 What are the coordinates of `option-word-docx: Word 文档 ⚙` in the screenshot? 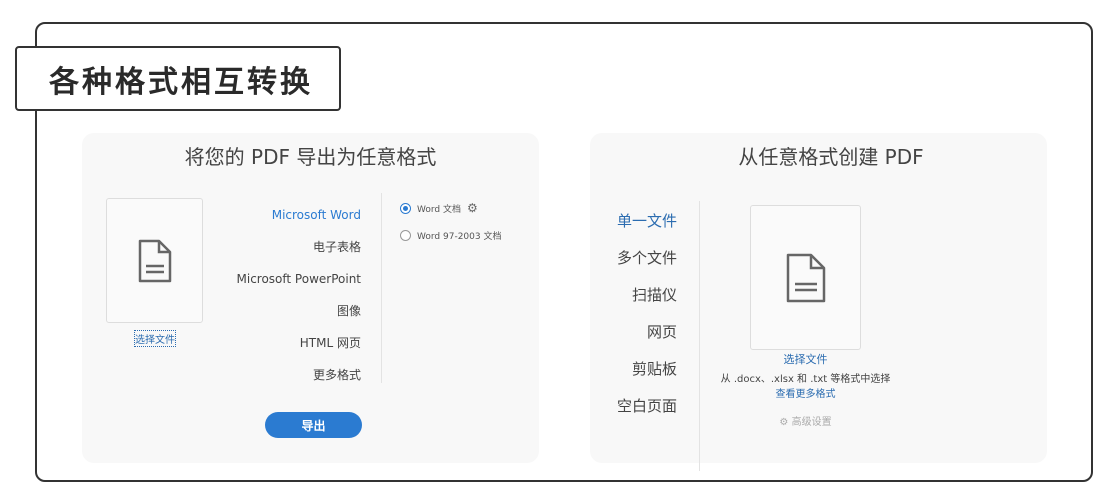 It's located at (439, 208).